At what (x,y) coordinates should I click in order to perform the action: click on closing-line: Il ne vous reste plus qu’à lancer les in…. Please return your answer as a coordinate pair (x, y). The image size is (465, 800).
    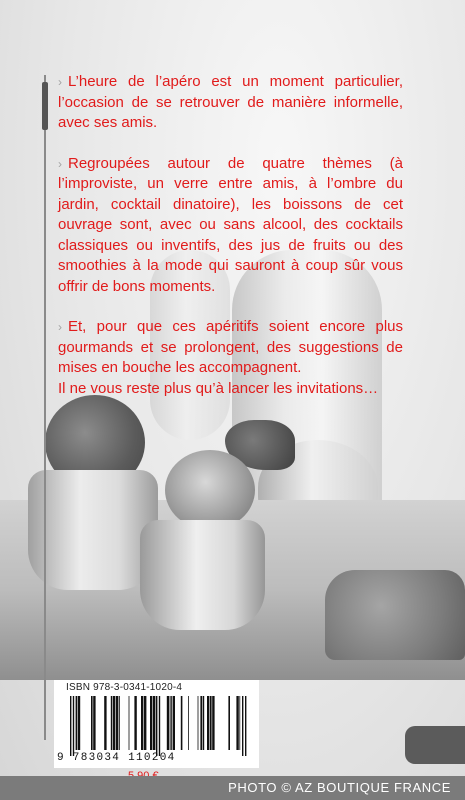
    Looking at the image, I should click on (218, 388).